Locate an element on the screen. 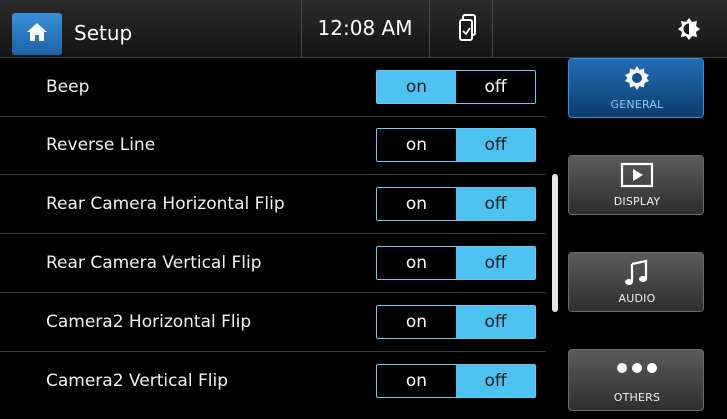 This screenshot has height=419, width=727. home-button is located at coordinates (37, 34).